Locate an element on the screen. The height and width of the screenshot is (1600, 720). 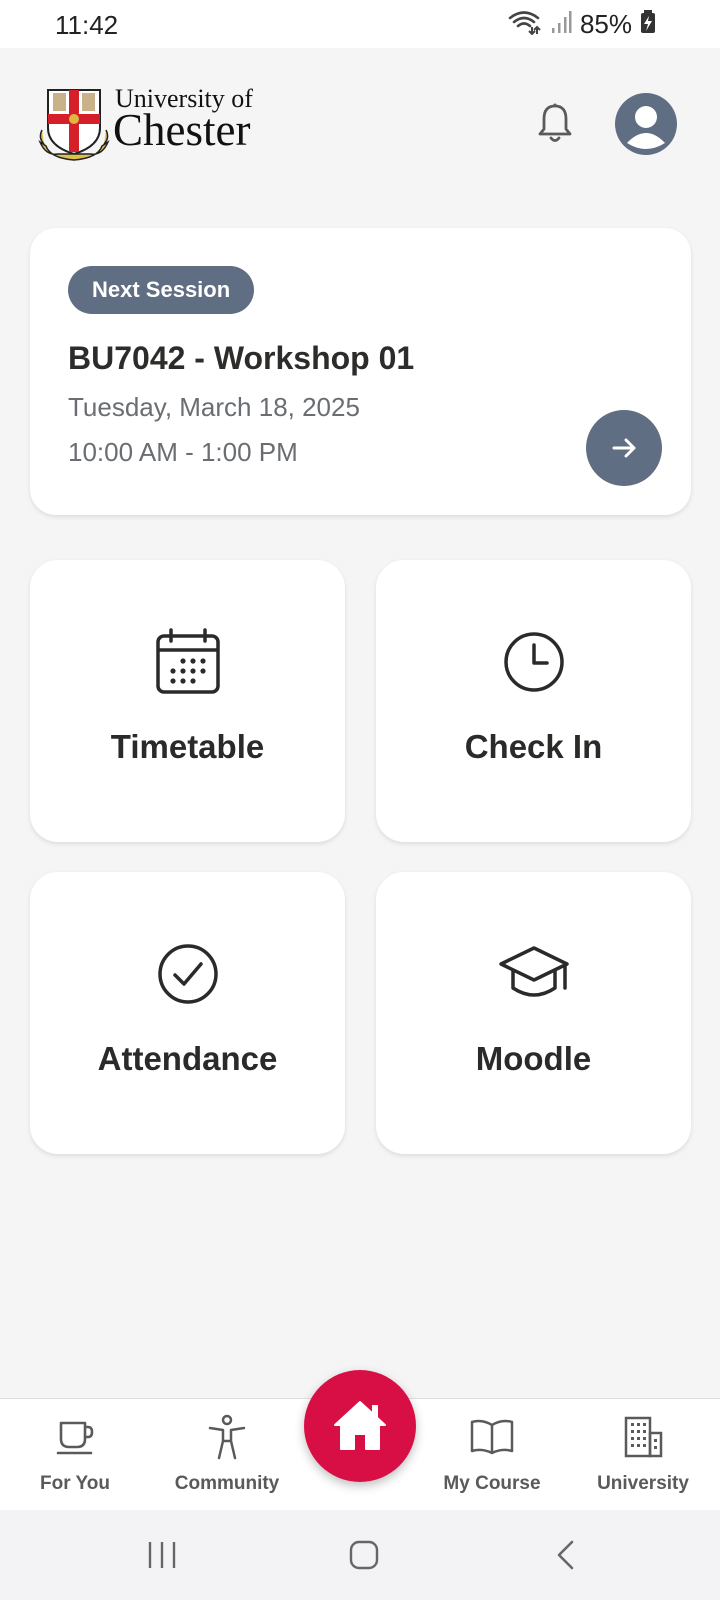
calendar-icon is located at coordinates (187, 662).